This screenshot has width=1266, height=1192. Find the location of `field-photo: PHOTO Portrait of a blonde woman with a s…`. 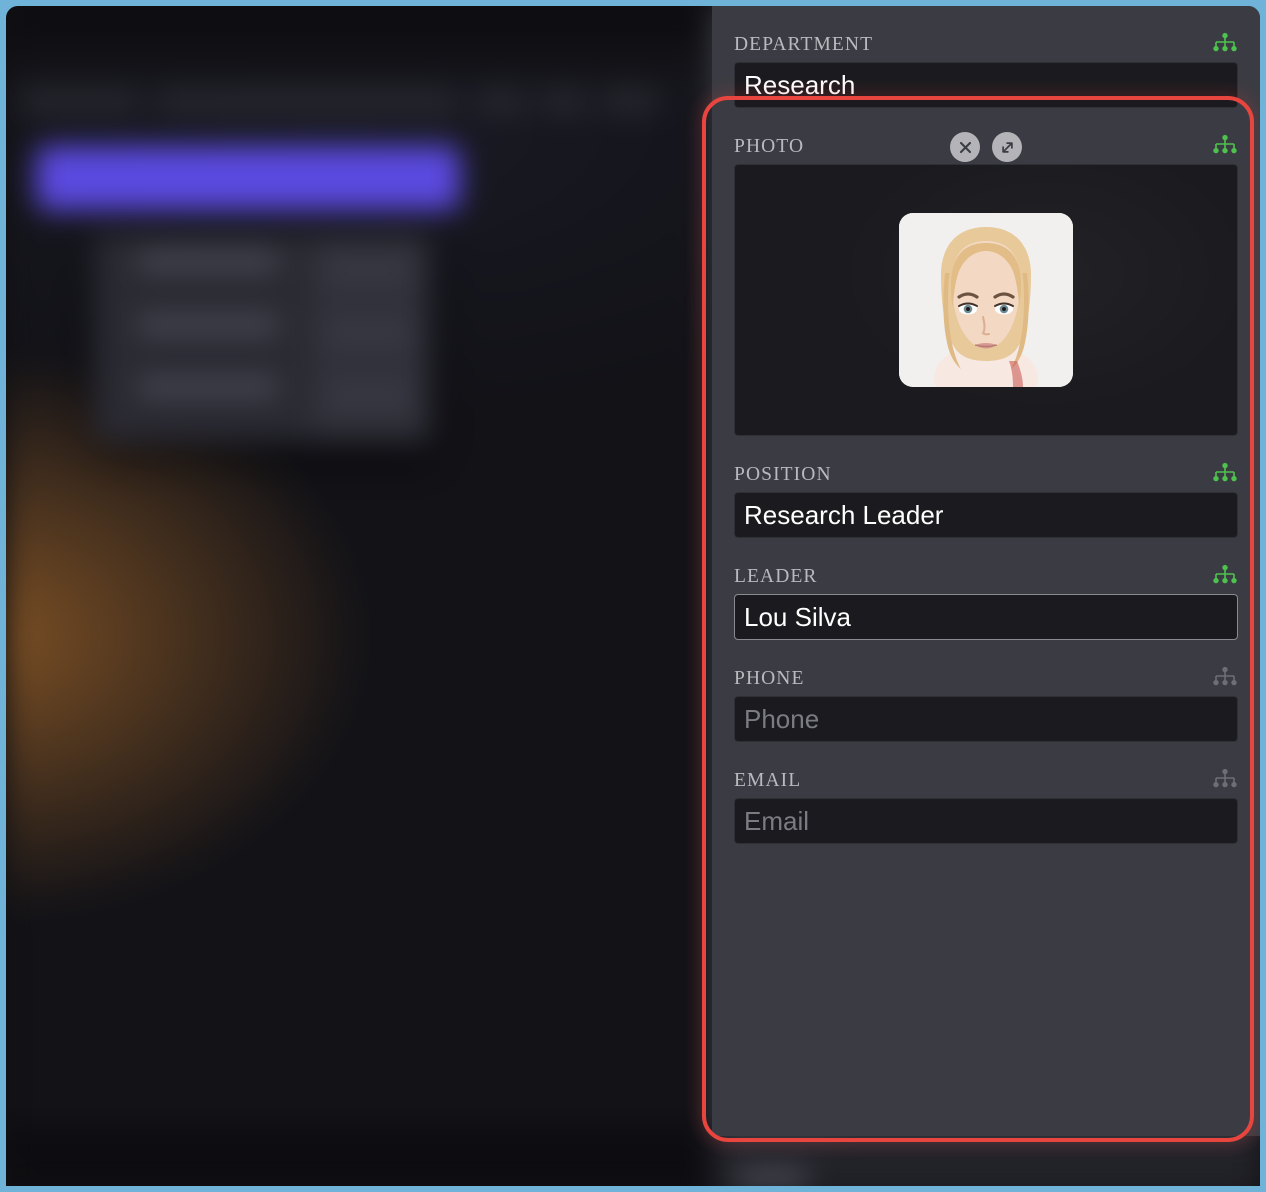

field-photo: PHOTO Portrait of a blonde woman with a s… is located at coordinates (986, 283).